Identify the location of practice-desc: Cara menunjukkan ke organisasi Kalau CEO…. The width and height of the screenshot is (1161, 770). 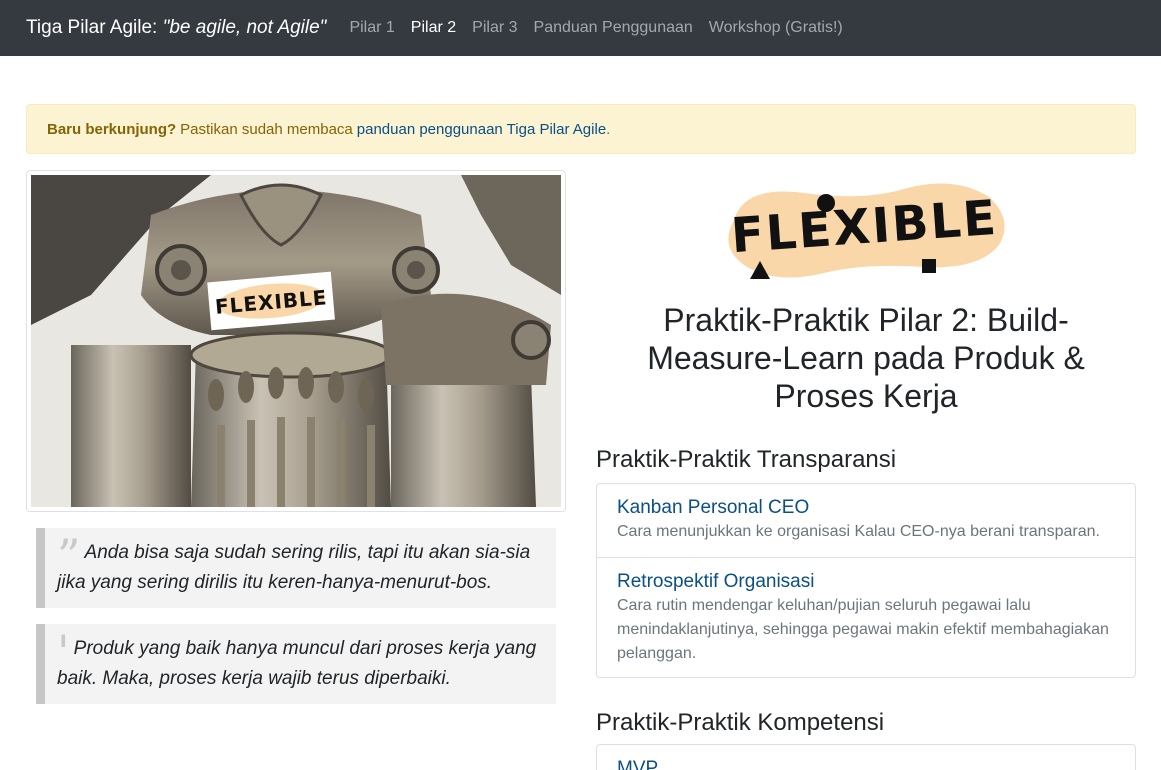
(858, 531).